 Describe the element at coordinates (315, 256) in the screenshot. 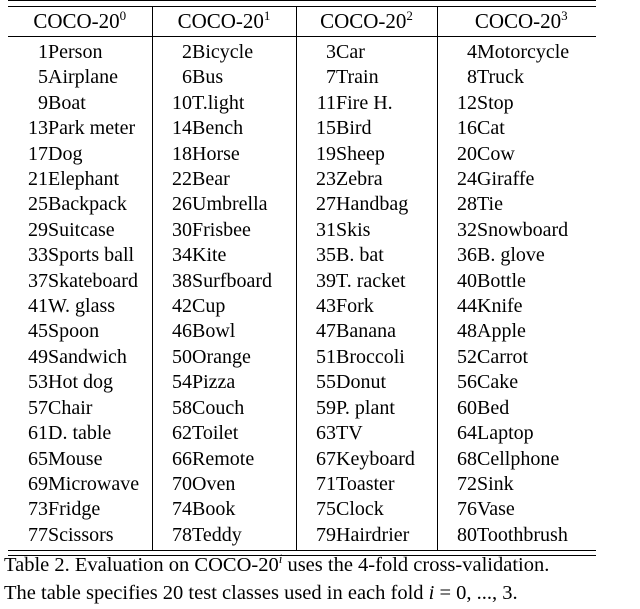

I see `class-id-cell: 35` at that location.